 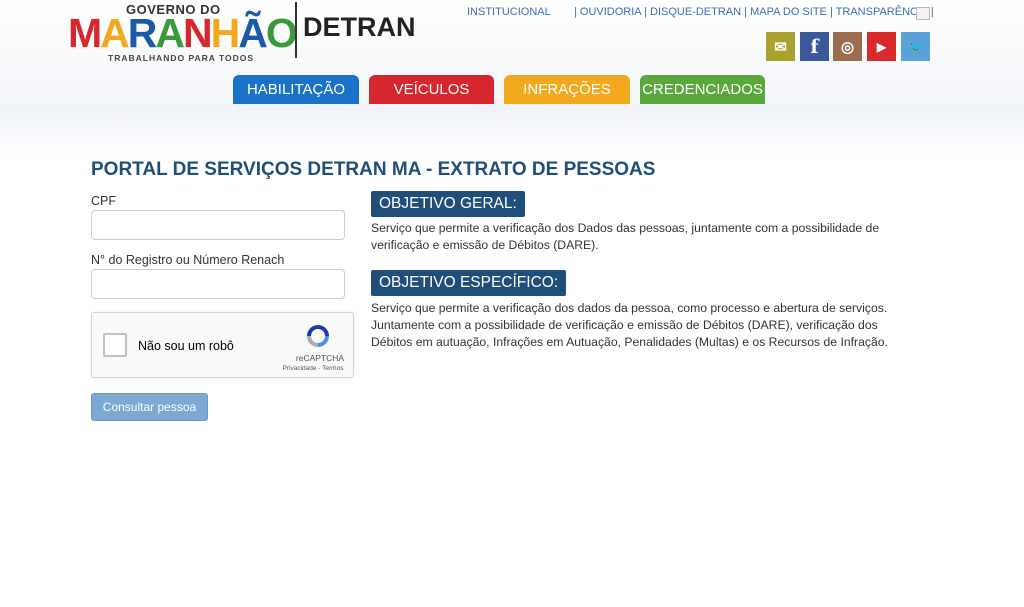 What do you see at coordinates (567, 89) in the screenshot?
I see `tab-infracoes: INFRAÇÕES` at bounding box center [567, 89].